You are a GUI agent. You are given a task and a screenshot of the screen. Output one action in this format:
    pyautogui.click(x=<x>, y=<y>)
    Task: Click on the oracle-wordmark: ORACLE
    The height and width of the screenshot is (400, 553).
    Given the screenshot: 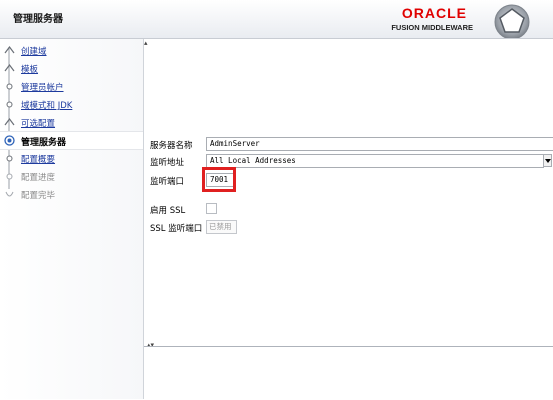 What is the action you would take?
    pyautogui.click(x=434, y=13)
    